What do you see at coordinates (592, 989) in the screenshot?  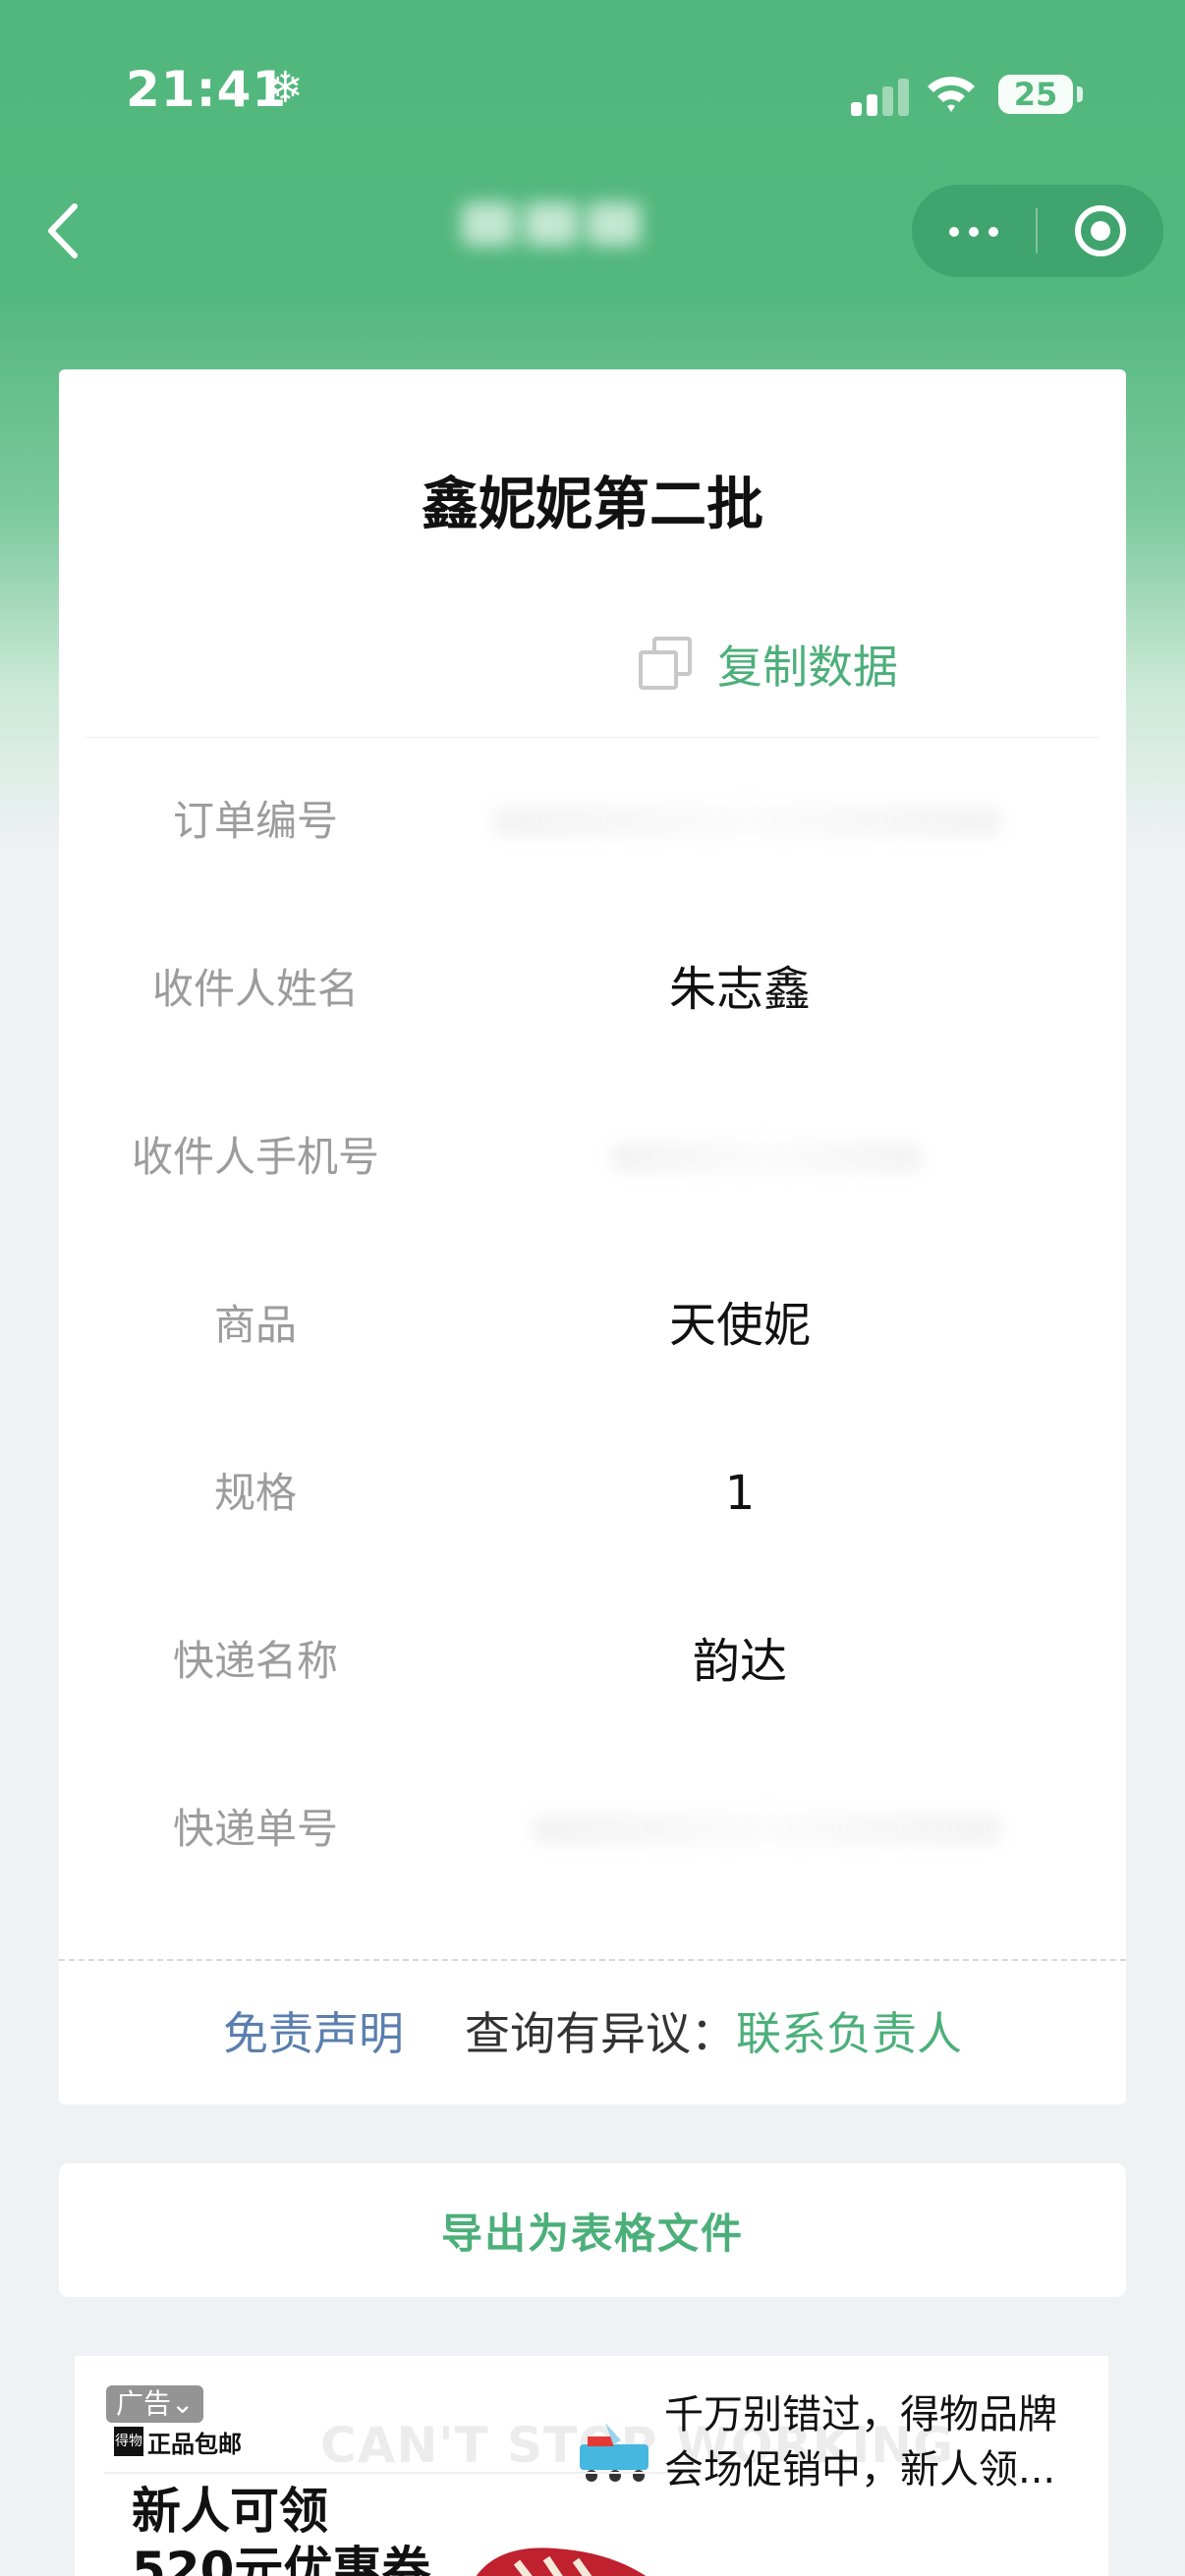 I see `row-recipient-name: 收件人姓名 朱志鑫` at bounding box center [592, 989].